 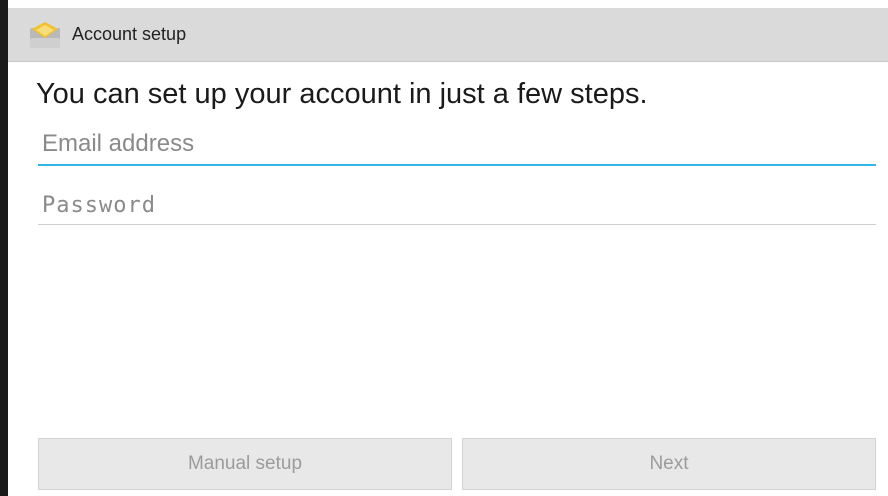 I want to click on next-button: Next, so click(x=669, y=464).